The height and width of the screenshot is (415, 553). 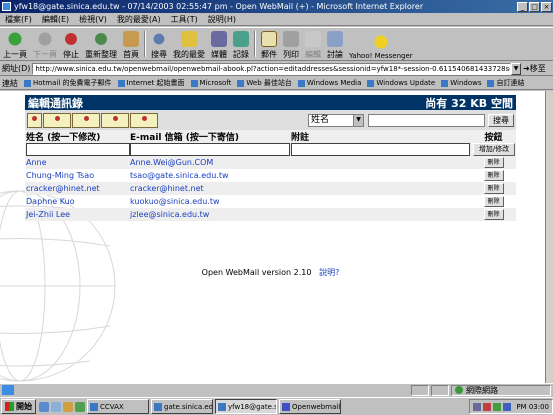 What do you see at coordinates (264, 83) in the screenshot?
I see `link-item: Web 最佳站台` at bounding box center [264, 83].